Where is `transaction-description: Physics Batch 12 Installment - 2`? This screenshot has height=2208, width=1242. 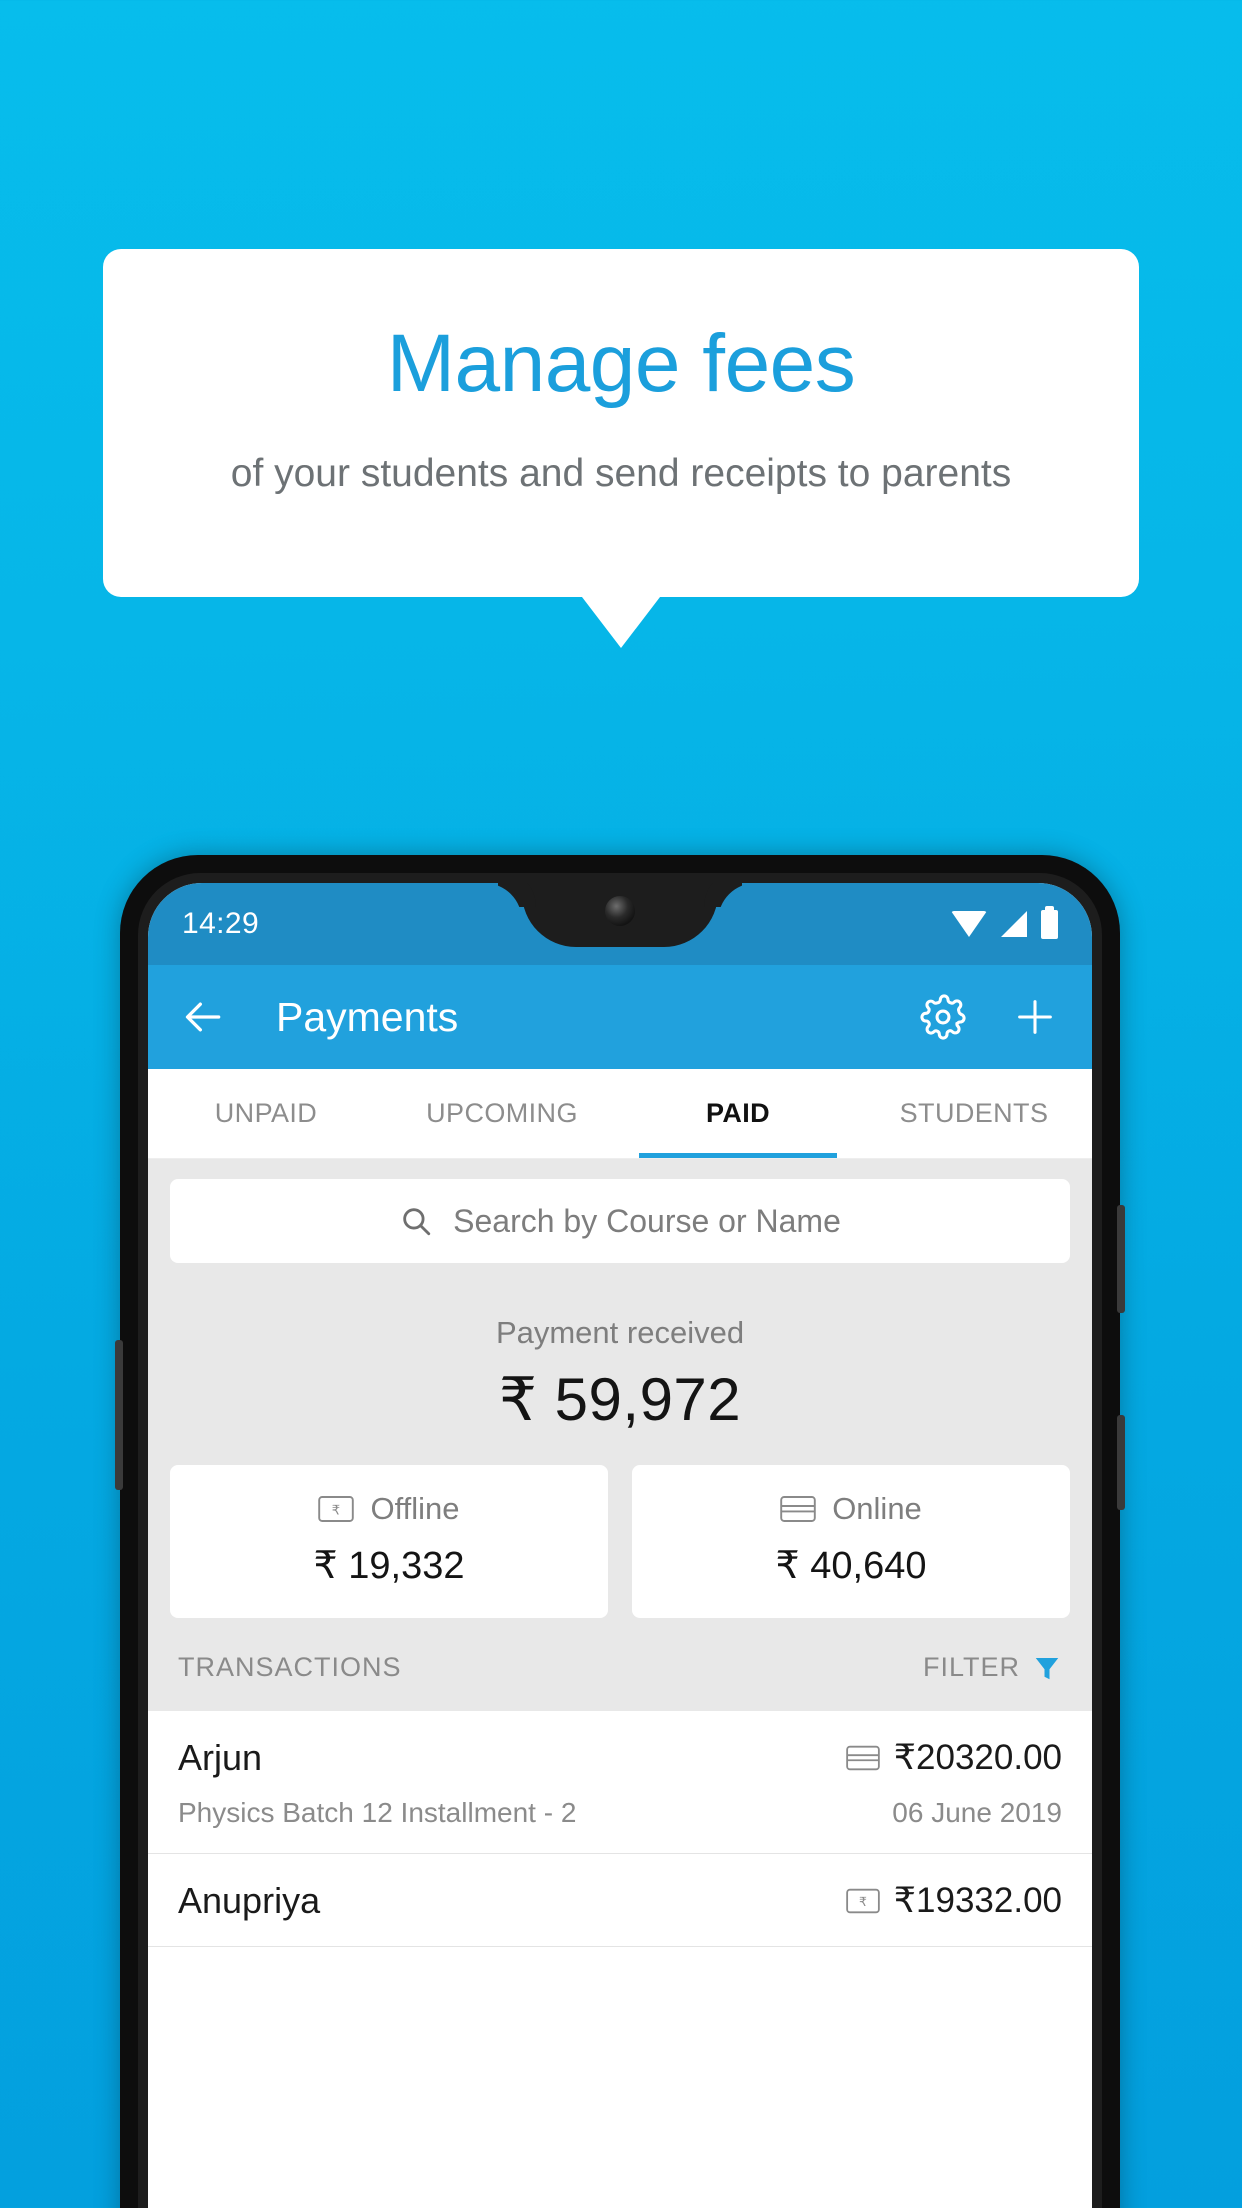
transaction-description: Physics Batch 12 Installment - 2 is located at coordinates (377, 1812).